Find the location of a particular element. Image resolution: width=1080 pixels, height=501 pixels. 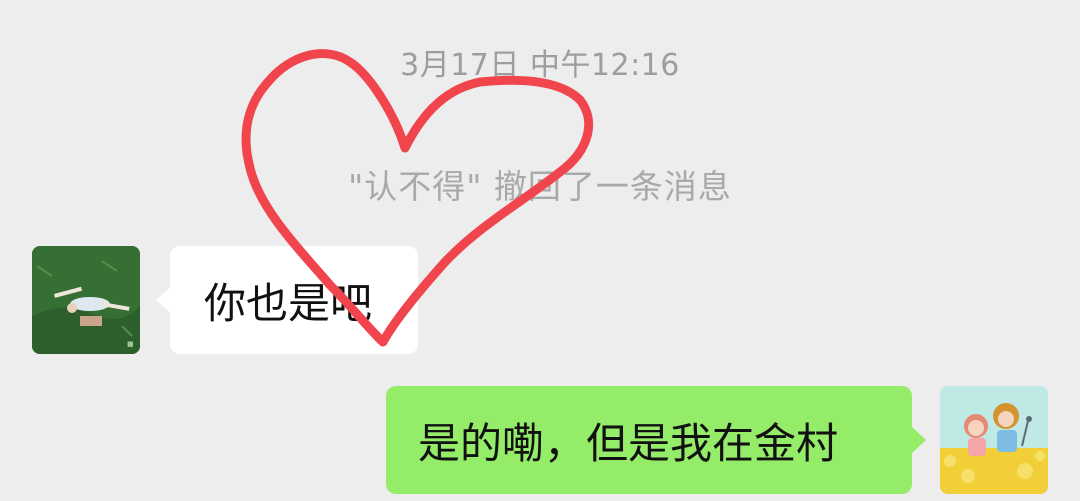

avatar-girl-on-grass-icon: ■ is located at coordinates (86, 300).